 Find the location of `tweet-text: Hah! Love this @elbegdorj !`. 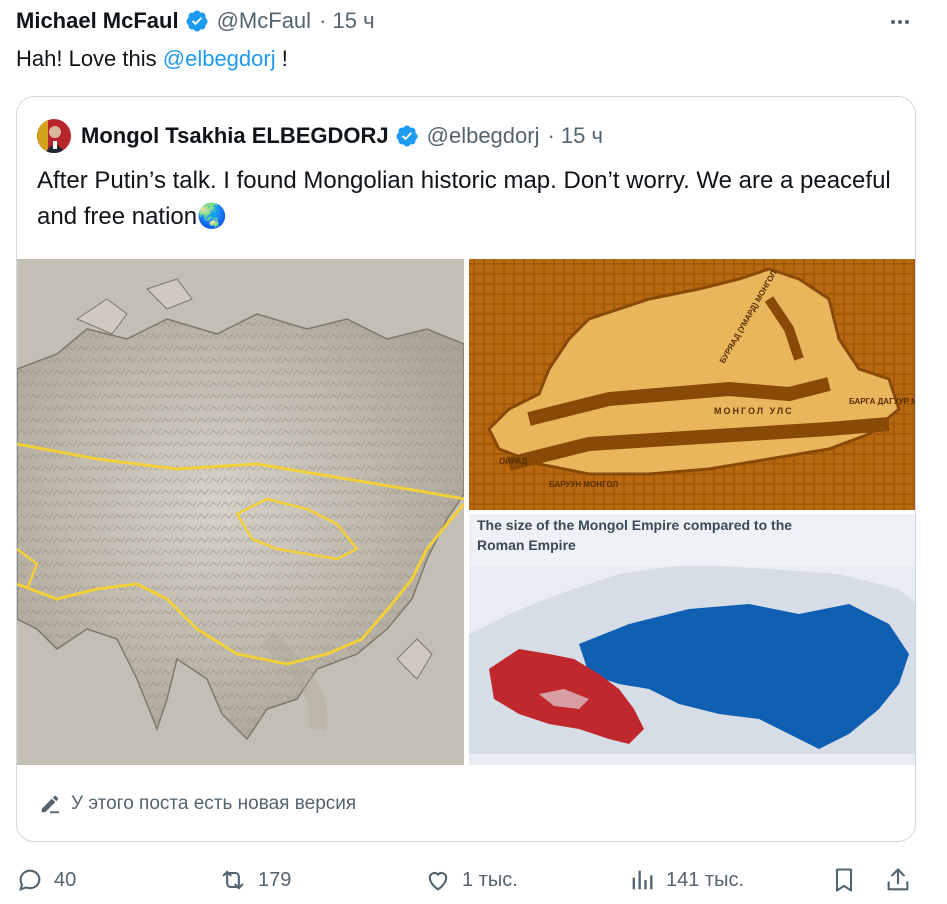

tweet-text: Hah! Love this @elbegdorj ! is located at coordinates (152, 59).